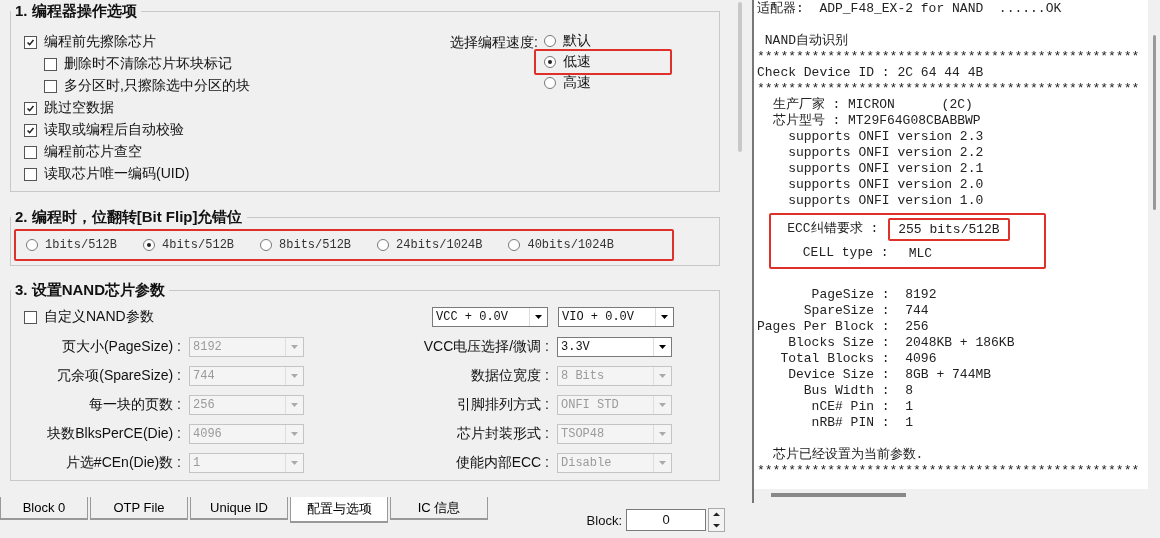 The image size is (1160, 538). What do you see at coordinates (339, 510) in the screenshot?
I see `tab: 配置与选项` at bounding box center [339, 510].